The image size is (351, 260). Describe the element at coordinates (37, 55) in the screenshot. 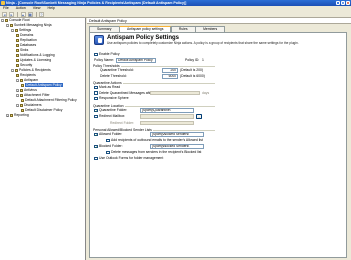

I see `tree-item-label: Notifications & Logging` at that location.